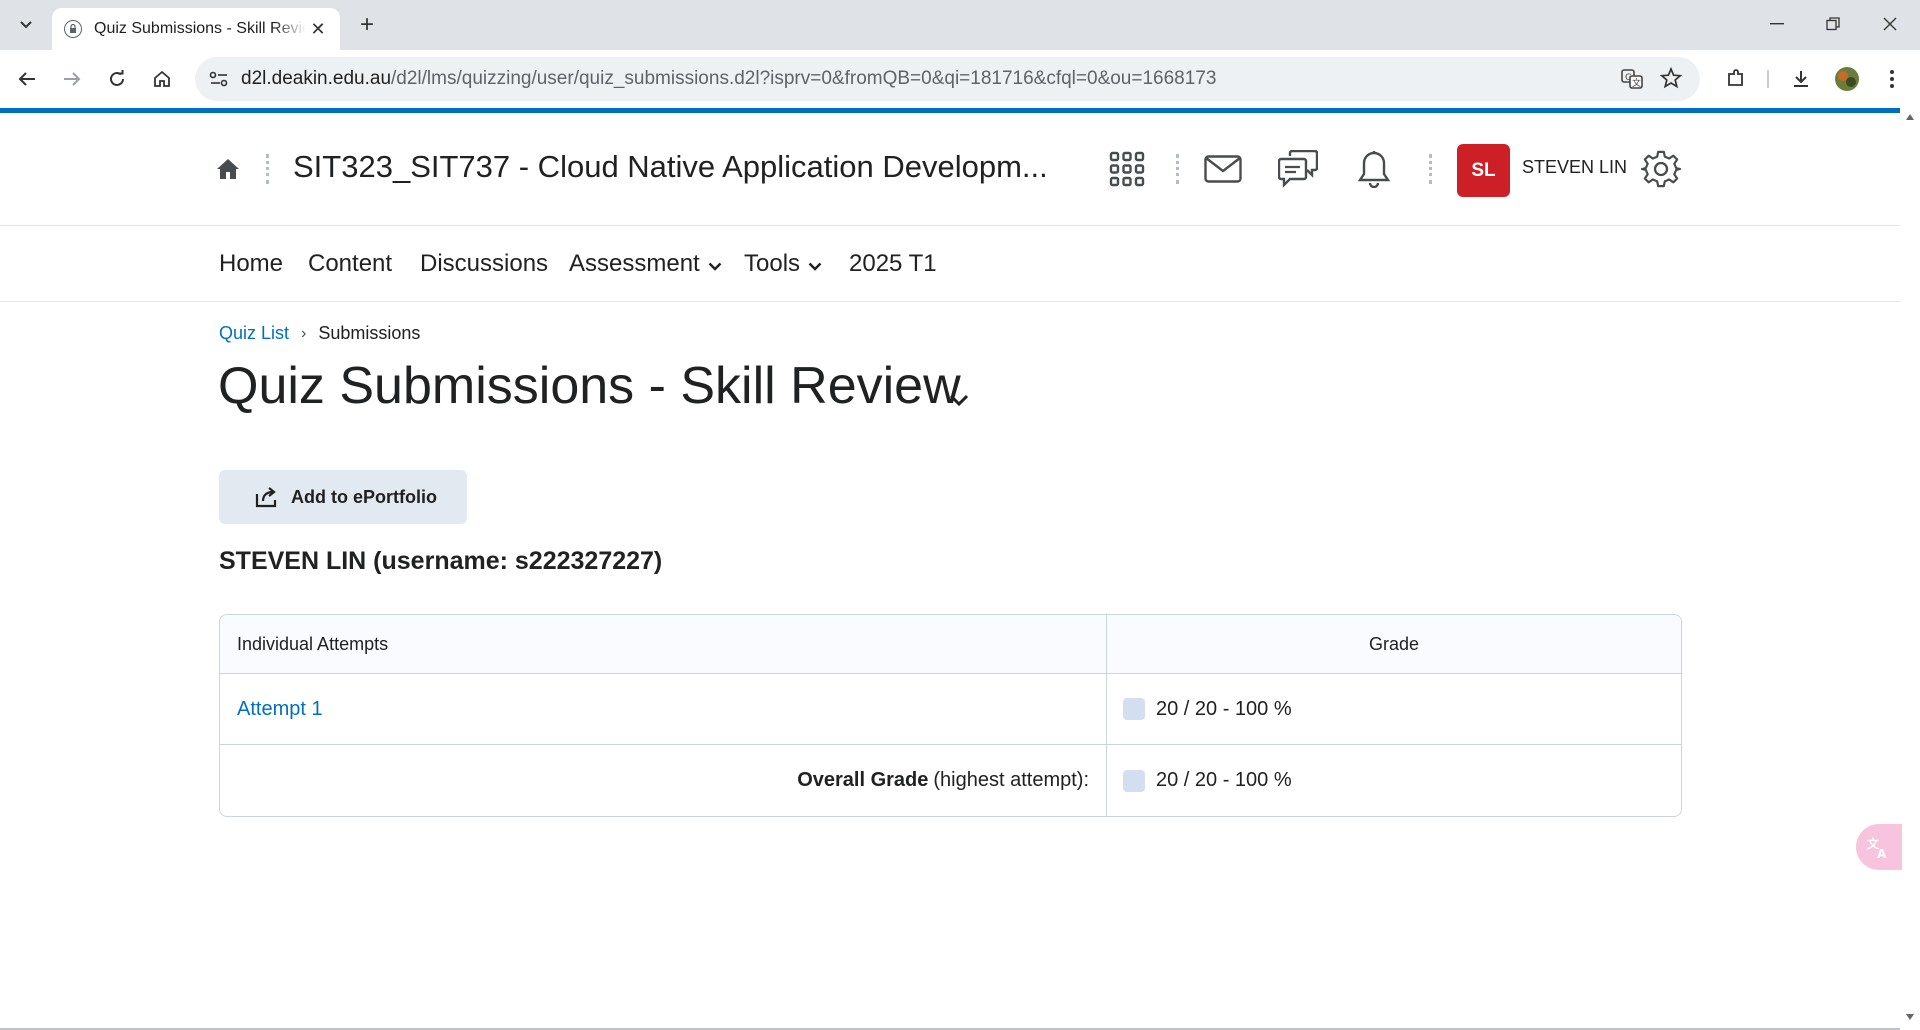 The height and width of the screenshot is (1030, 1920). Describe the element at coordinates (26, 25) in the screenshot. I see `tab-search-icon` at that location.